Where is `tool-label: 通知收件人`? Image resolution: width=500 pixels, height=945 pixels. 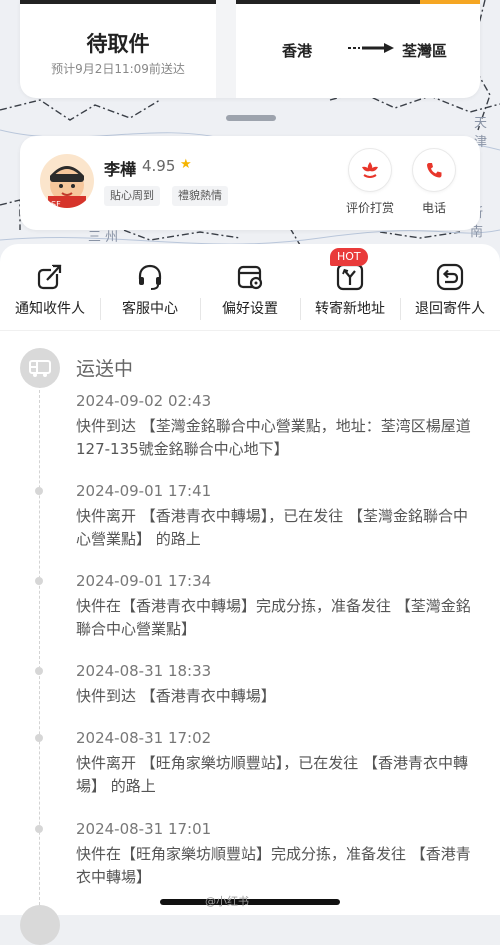 tool-label: 通知收件人 is located at coordinates (50, 309).